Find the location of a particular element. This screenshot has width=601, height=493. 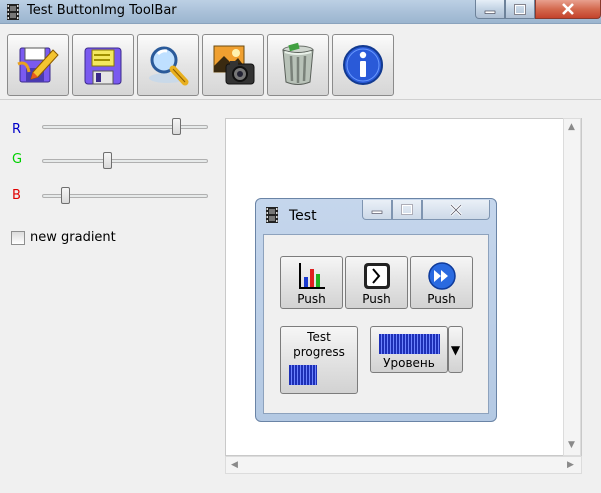

slider-g-track is located at coordinates (125, 161).